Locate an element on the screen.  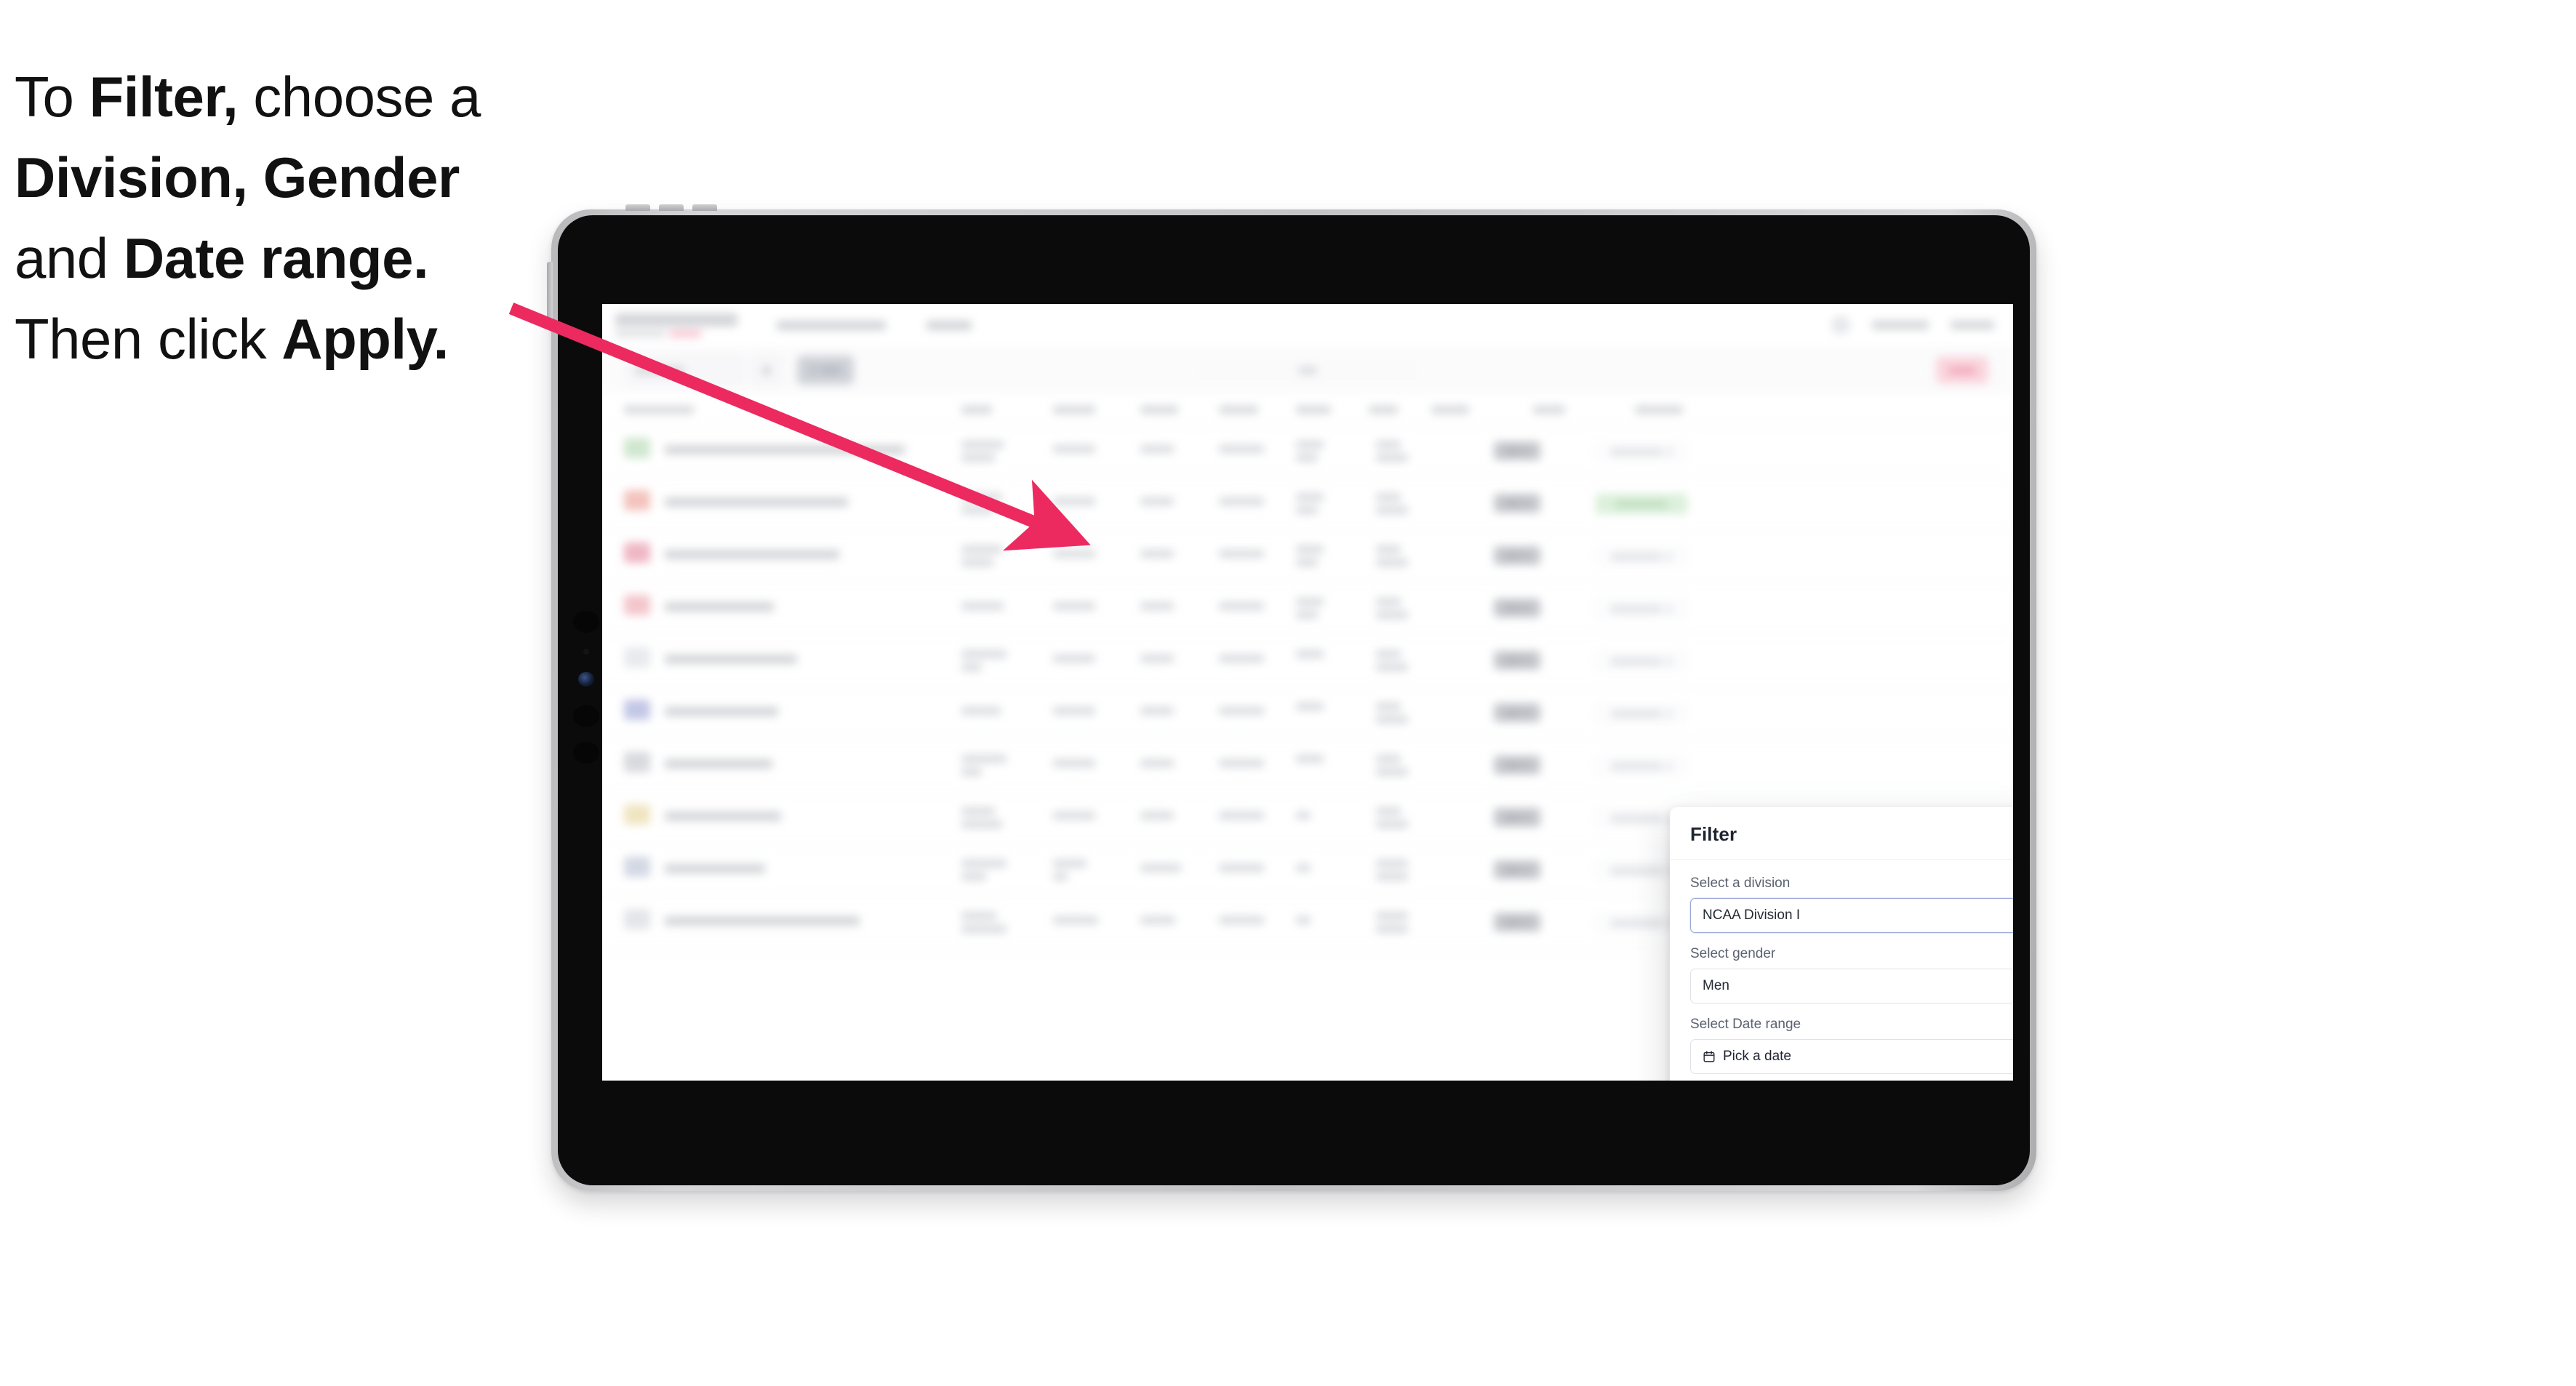
gender-value: Men is located at coordinates (1716, 986).